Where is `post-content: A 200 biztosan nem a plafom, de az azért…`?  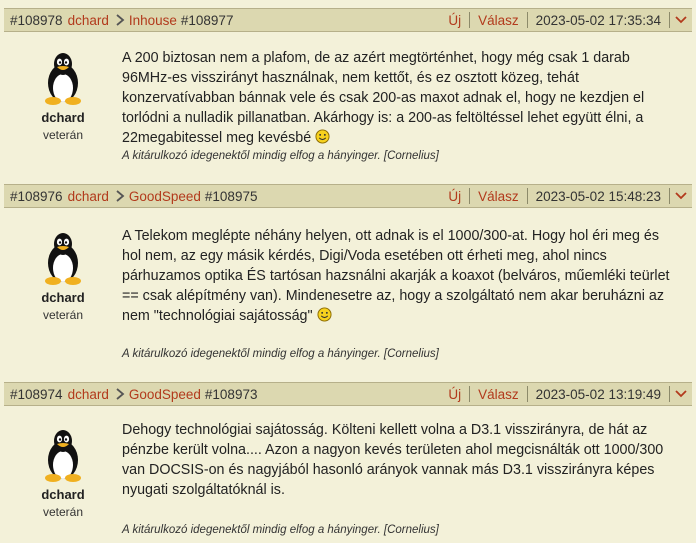
post-content: A 200 biztosan nem a plafom, de az azért… is located at coordinates (400, 98).